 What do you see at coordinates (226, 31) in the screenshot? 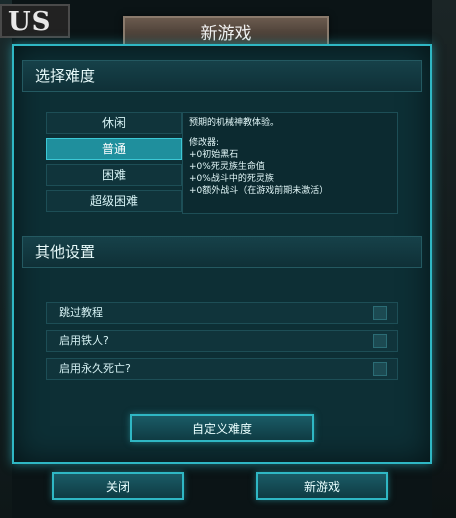
I see `window-title: 新游戏` at bounding box center [226, 31].